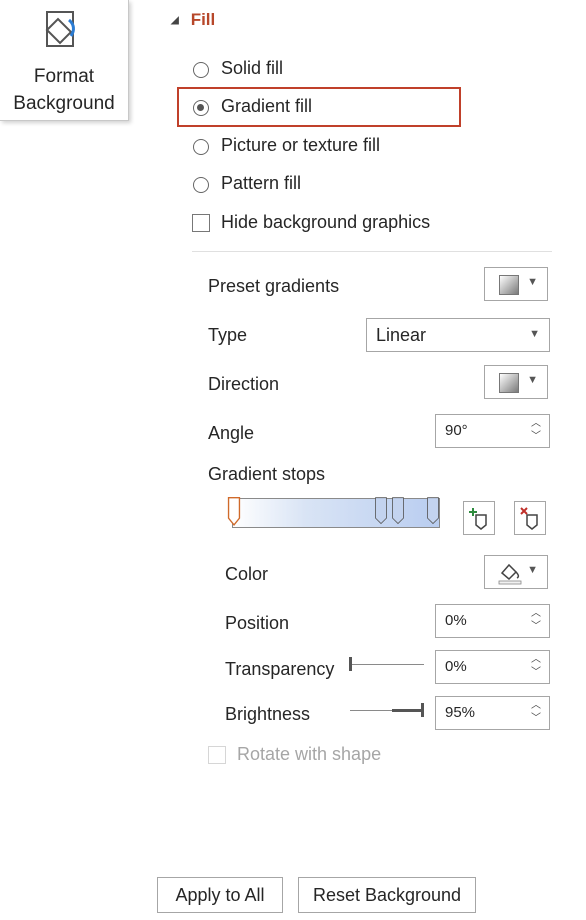 The width and height of the screenshot is (586, 920). I want to click on color-picker: ▼, so click(516, 572).